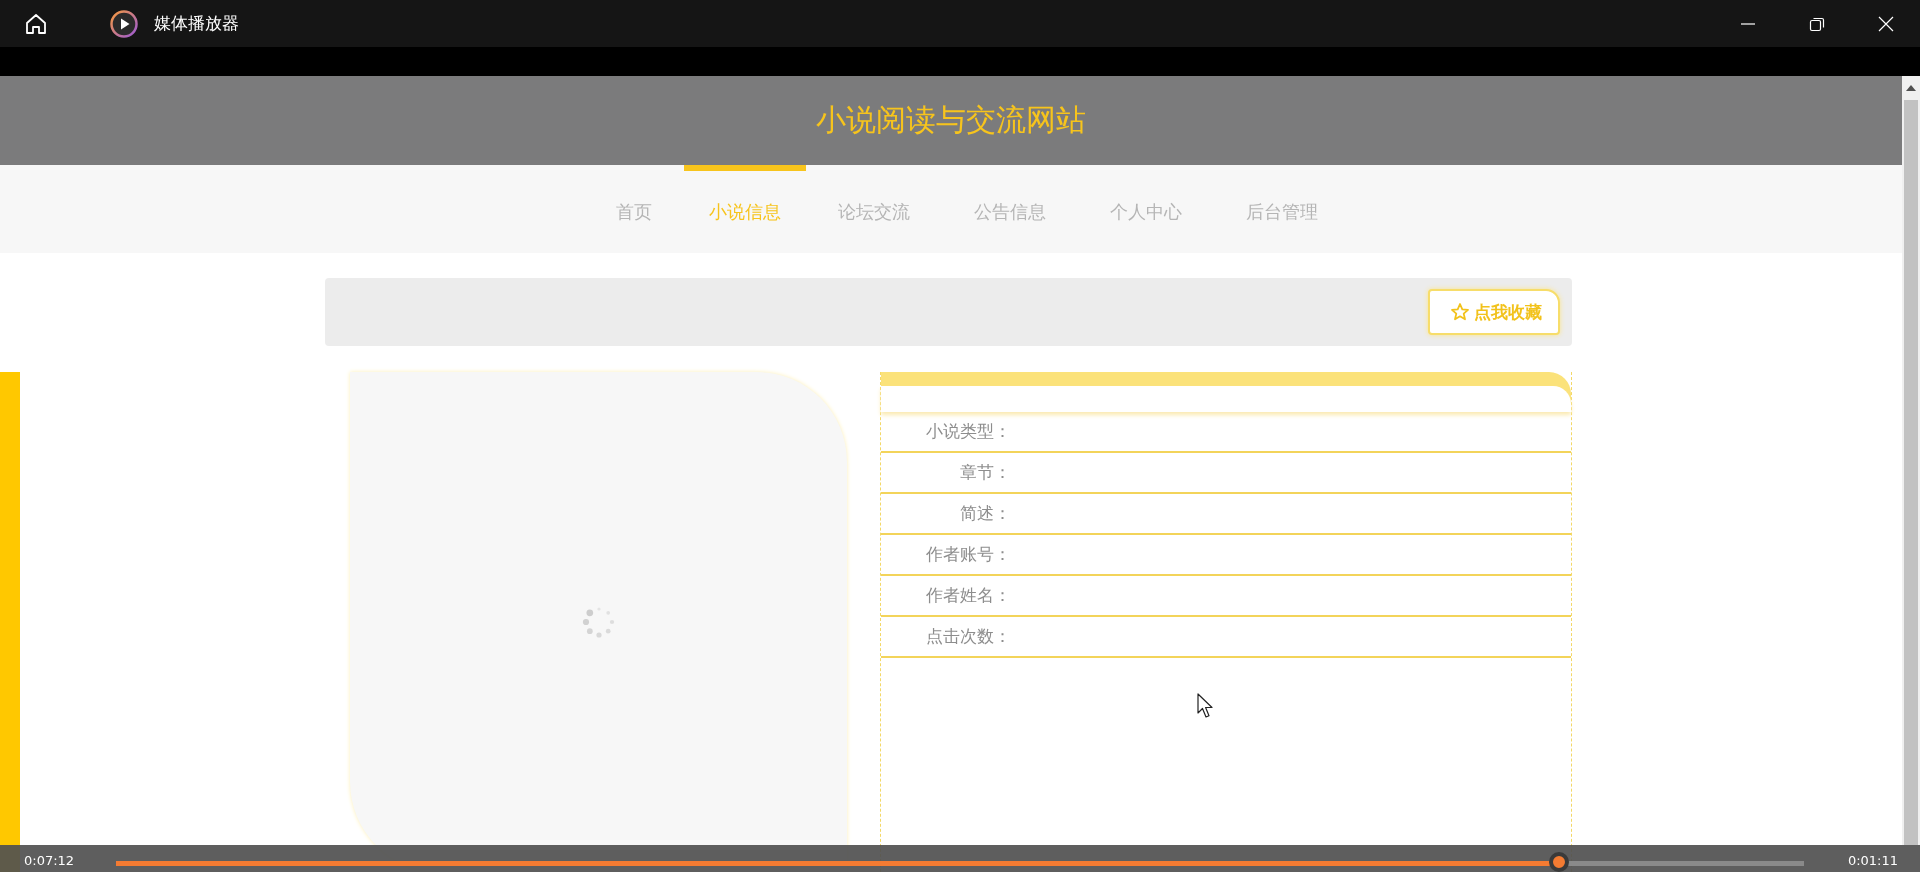  Describe the element at coordinates (1885, 23) in the screenshot. I see `close-icon` at that location.